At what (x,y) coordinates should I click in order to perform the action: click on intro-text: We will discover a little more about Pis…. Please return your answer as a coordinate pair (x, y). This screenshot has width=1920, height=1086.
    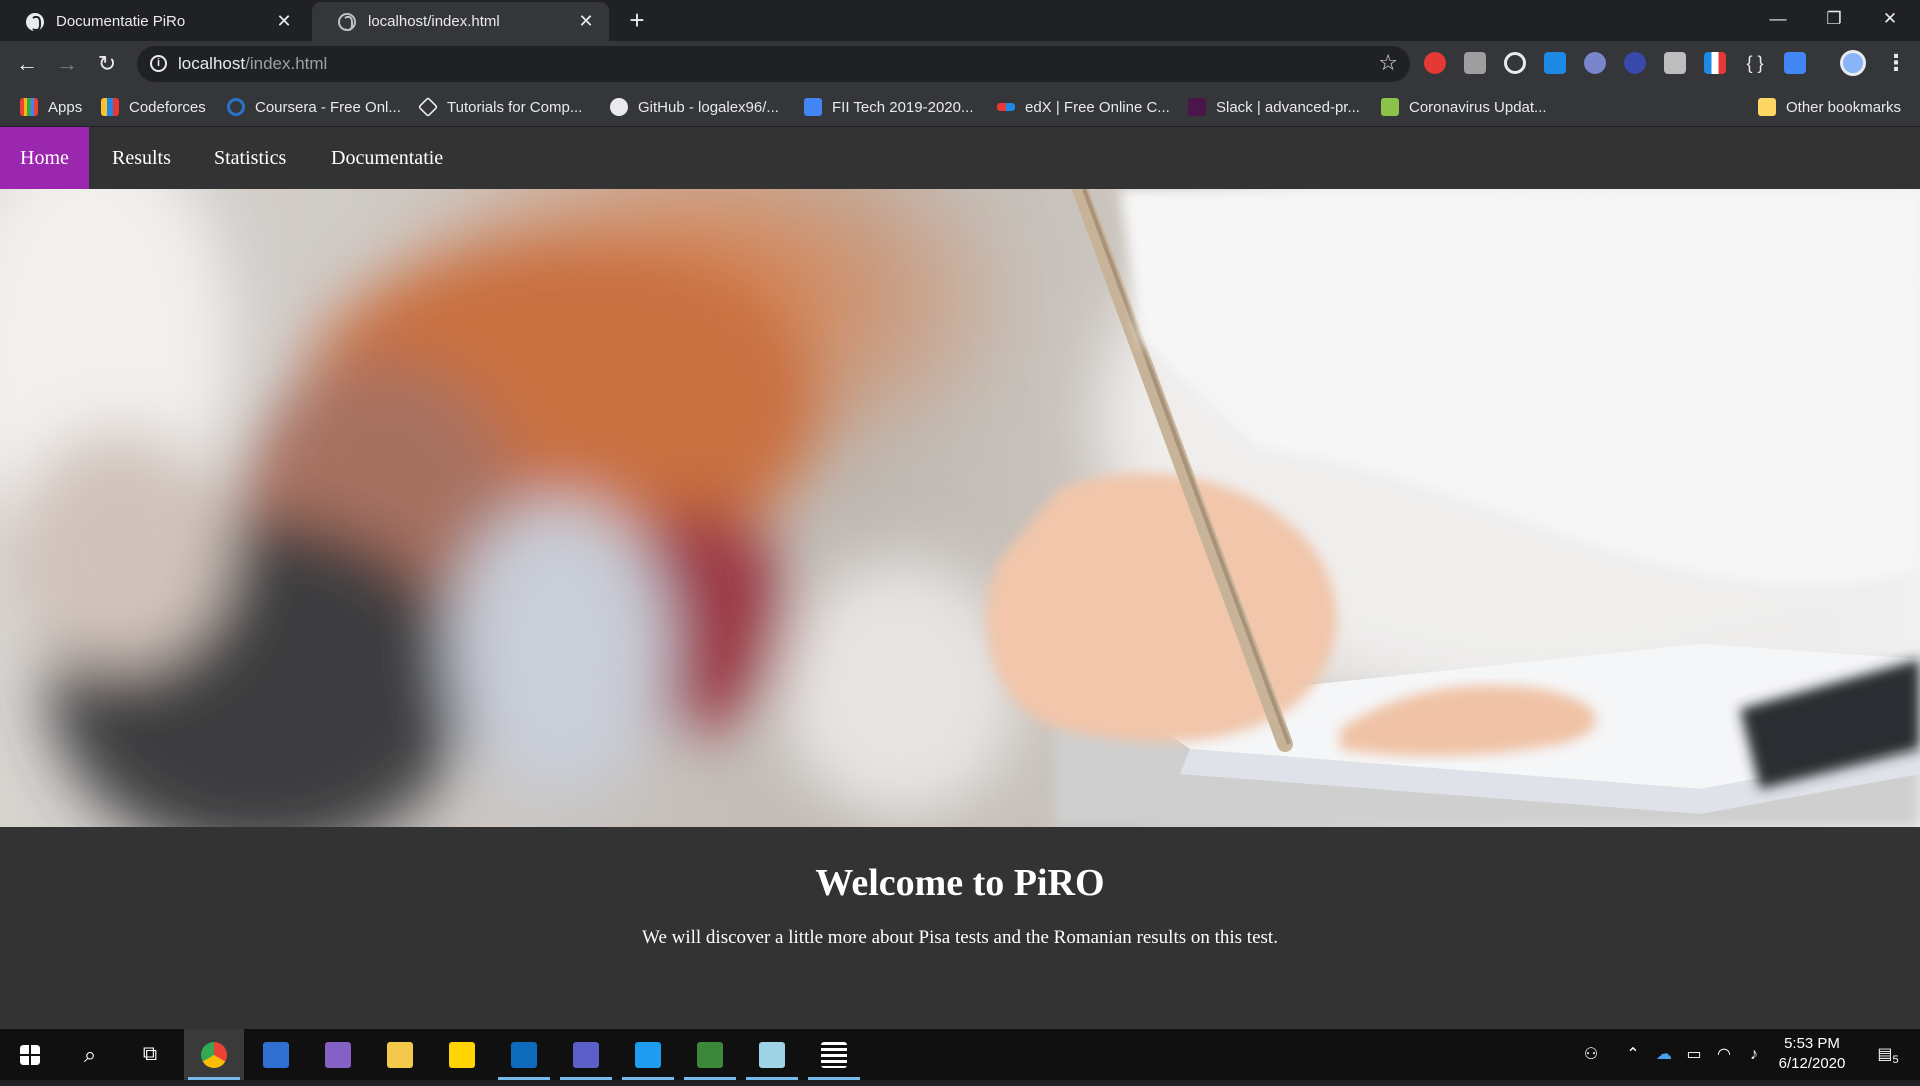
    Looking at the image, I should click on (960, 937).